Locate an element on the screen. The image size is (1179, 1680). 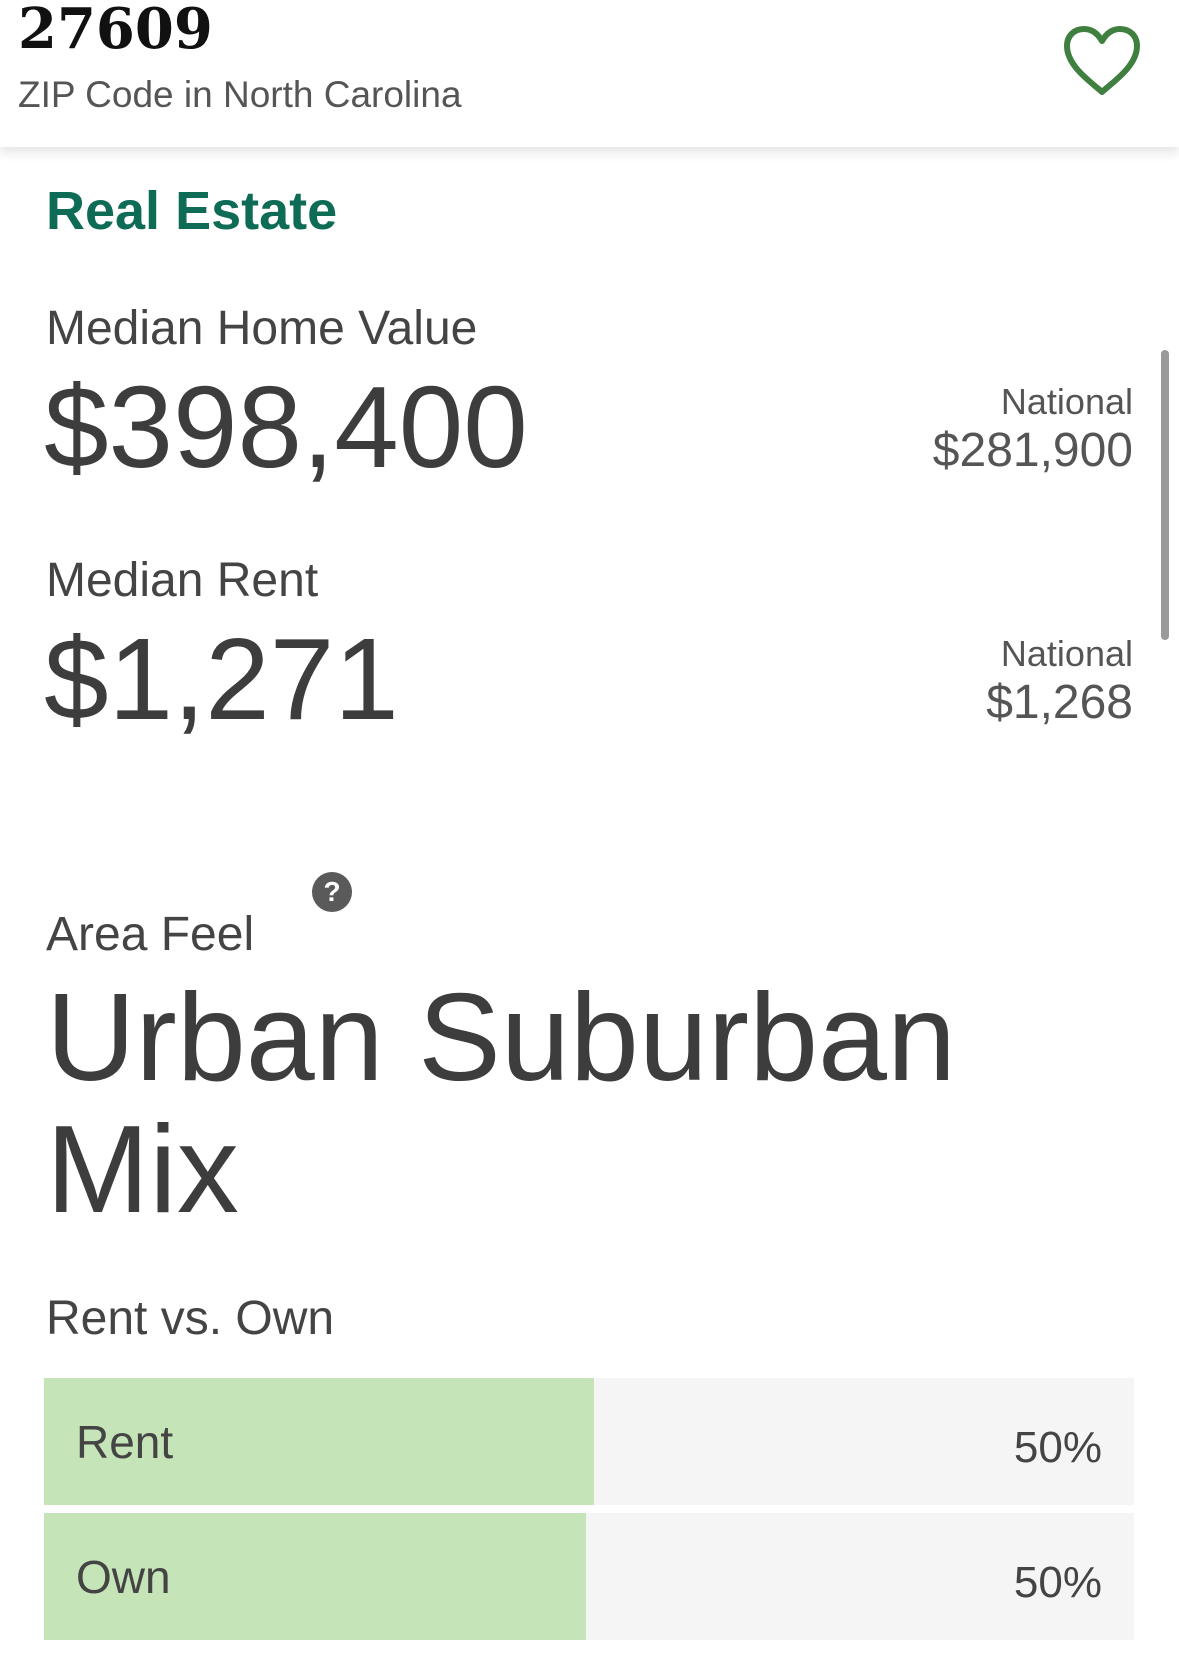
rent-bar-label: Rent is located at coordinates (125, 1442).